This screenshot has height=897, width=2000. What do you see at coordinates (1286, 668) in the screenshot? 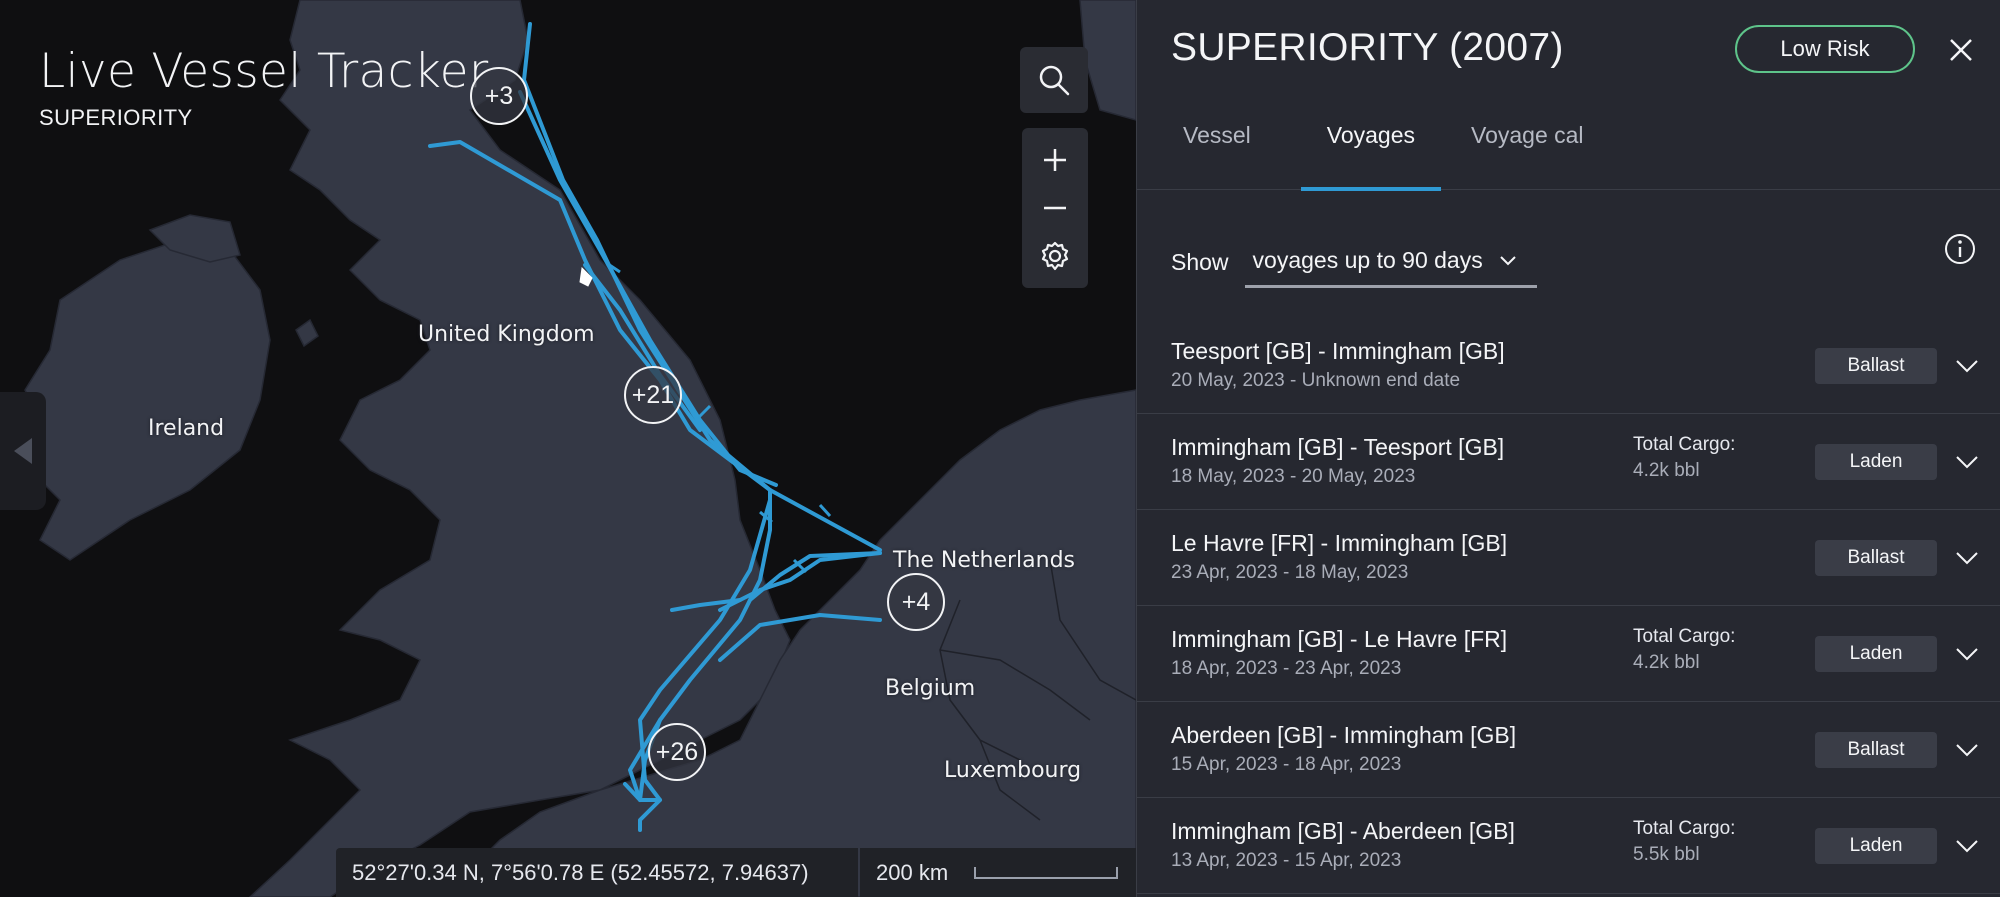
I see `voyage-dates: 18 Apr, 2023 - 23 Apr, 2023` at bounding box center [1286, 668].